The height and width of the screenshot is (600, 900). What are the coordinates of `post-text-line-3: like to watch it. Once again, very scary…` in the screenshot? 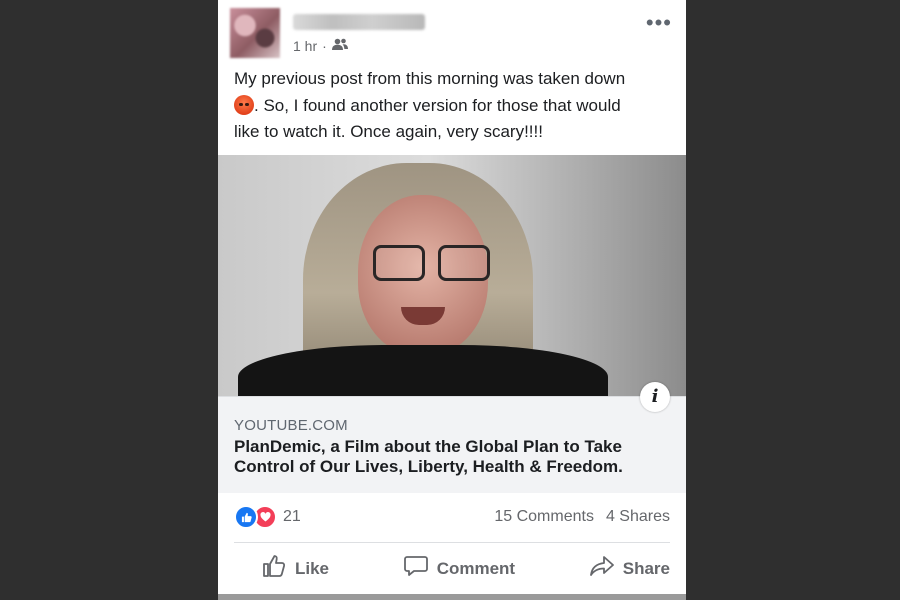 It's located at (388, 131).